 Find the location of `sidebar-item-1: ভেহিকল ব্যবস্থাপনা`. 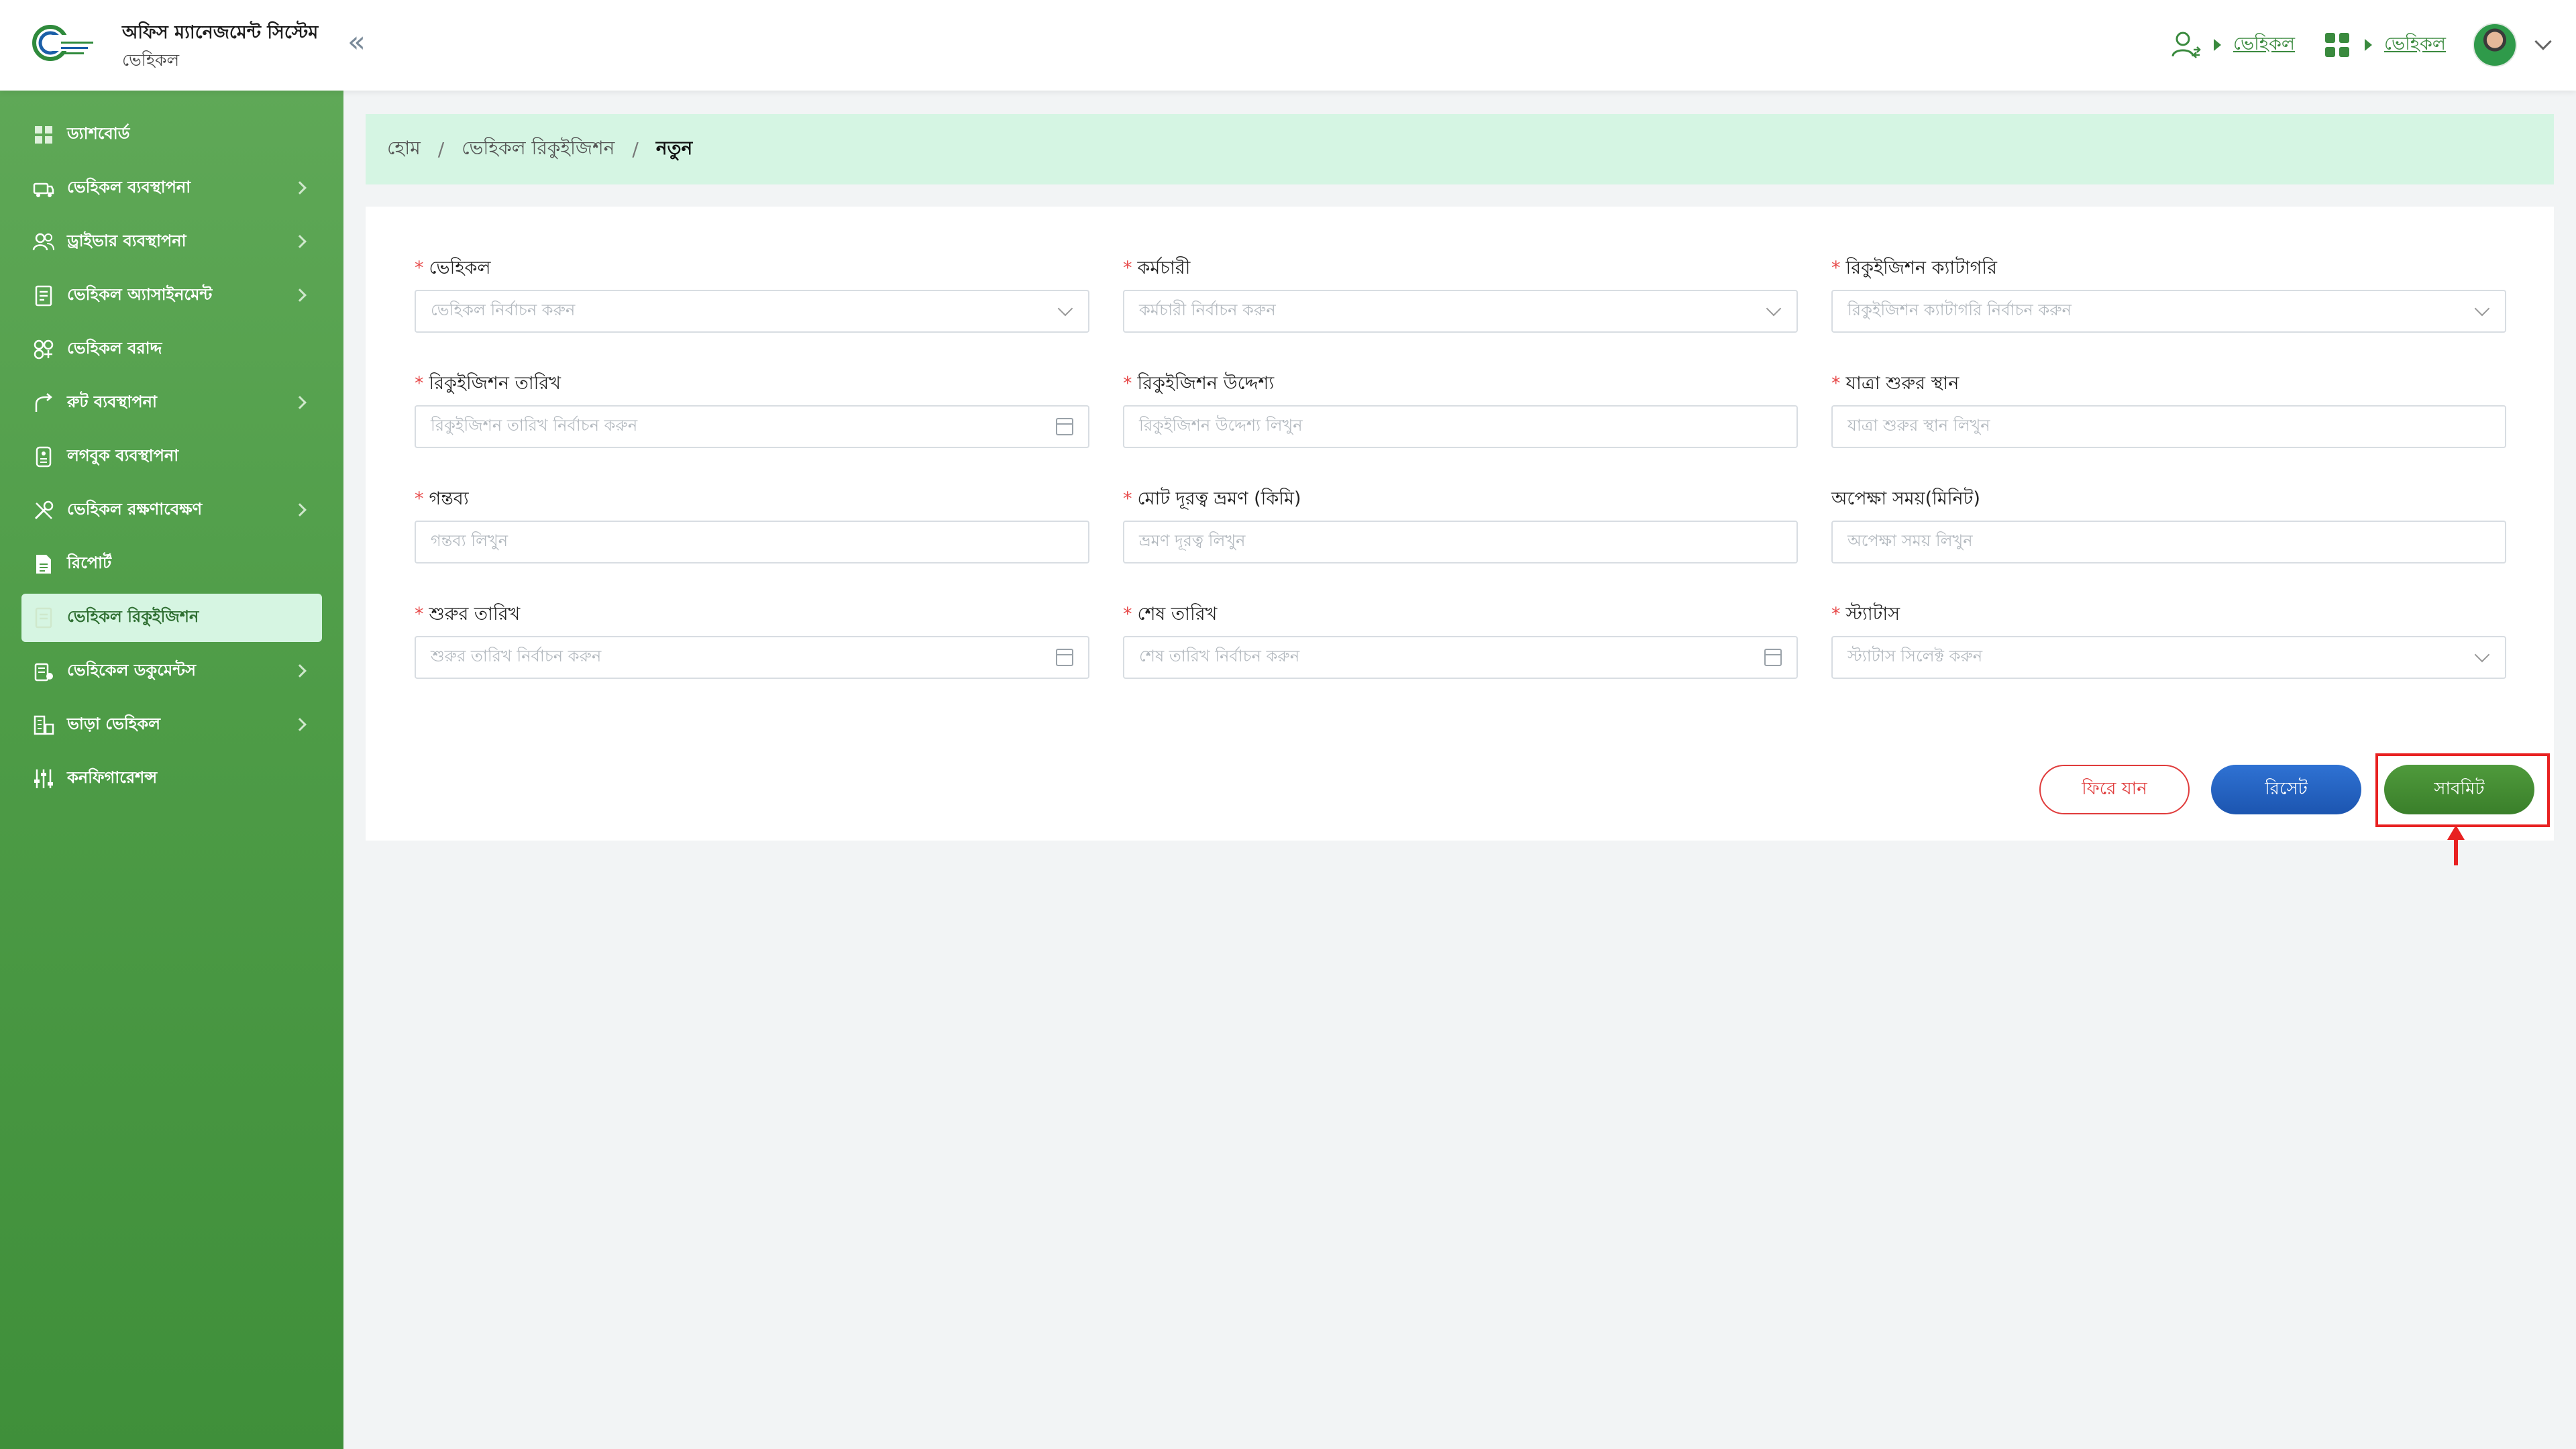

sidebar-item-1: ভেহিকল ব্যবস্থাপনা is located at coordinates (171, 188).